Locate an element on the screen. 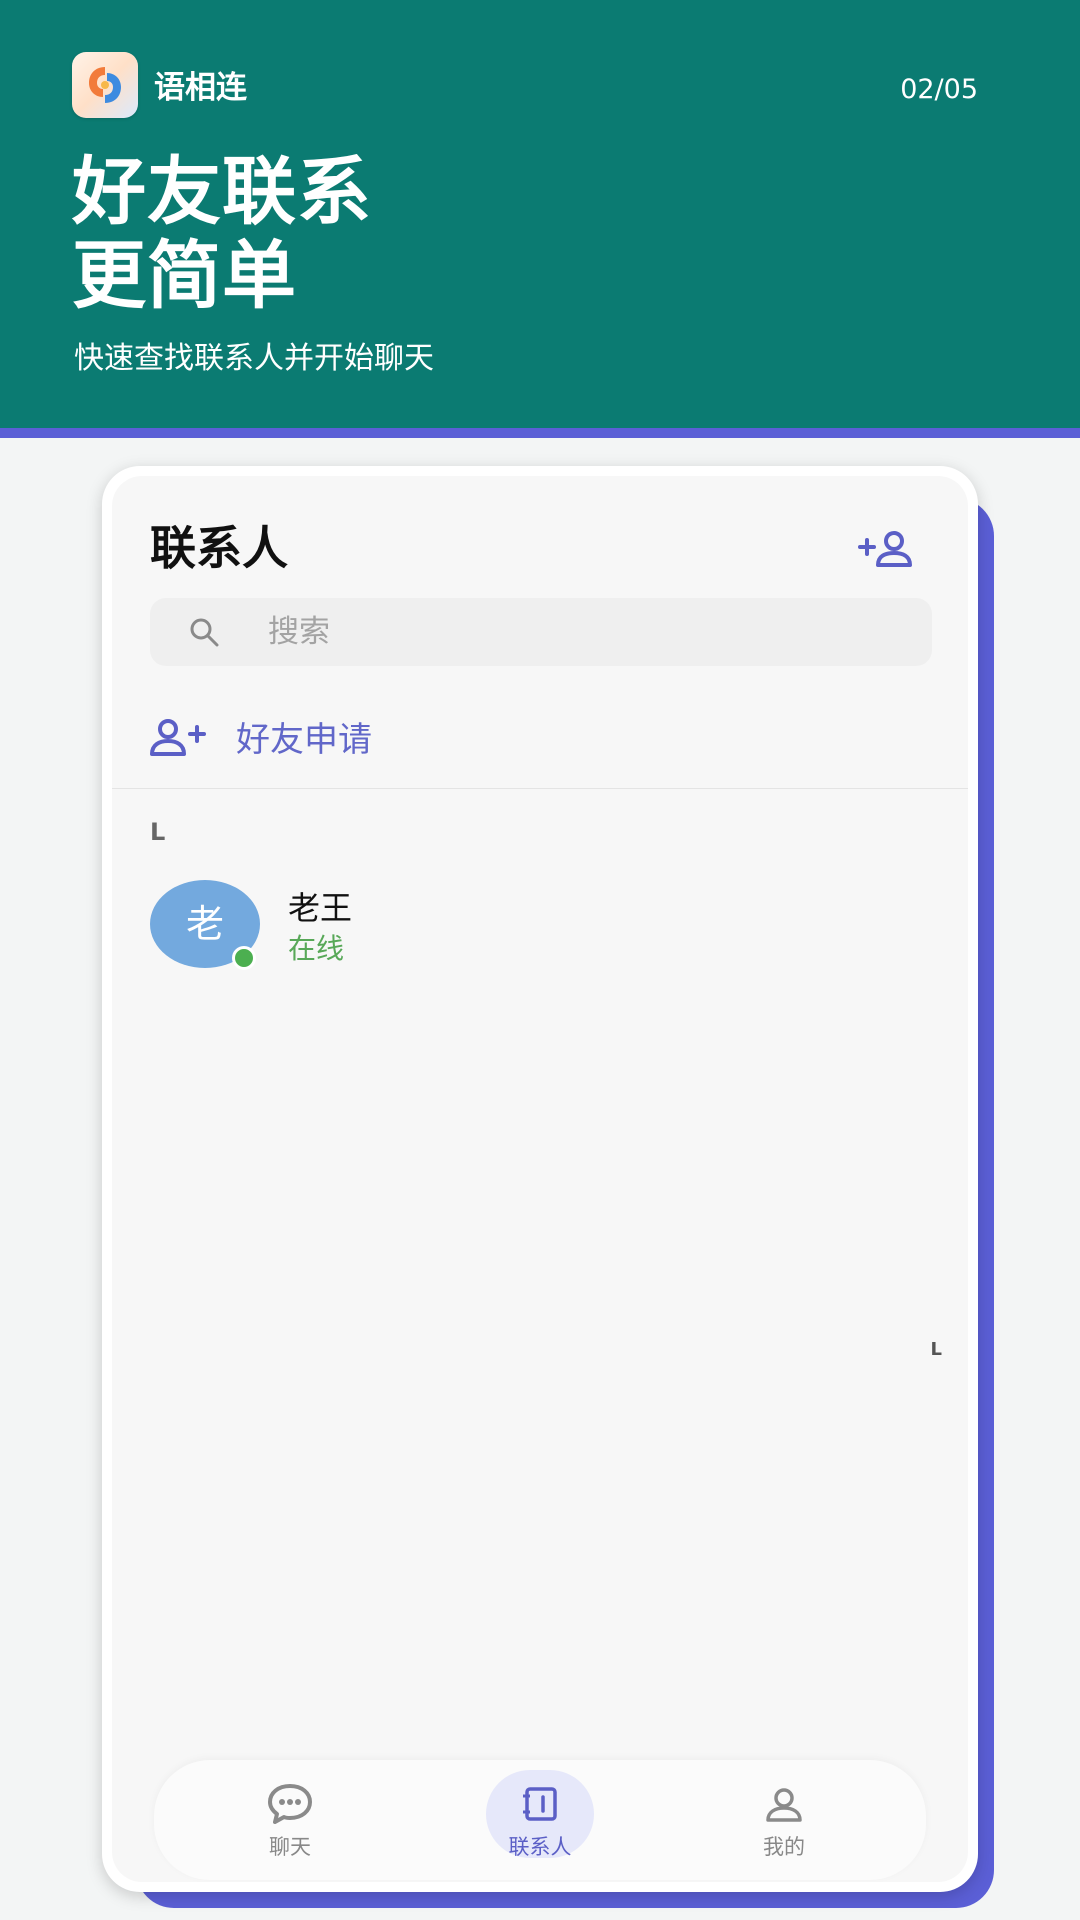  tab-contacts: 联系人 is located at coordinates (540, 1820).